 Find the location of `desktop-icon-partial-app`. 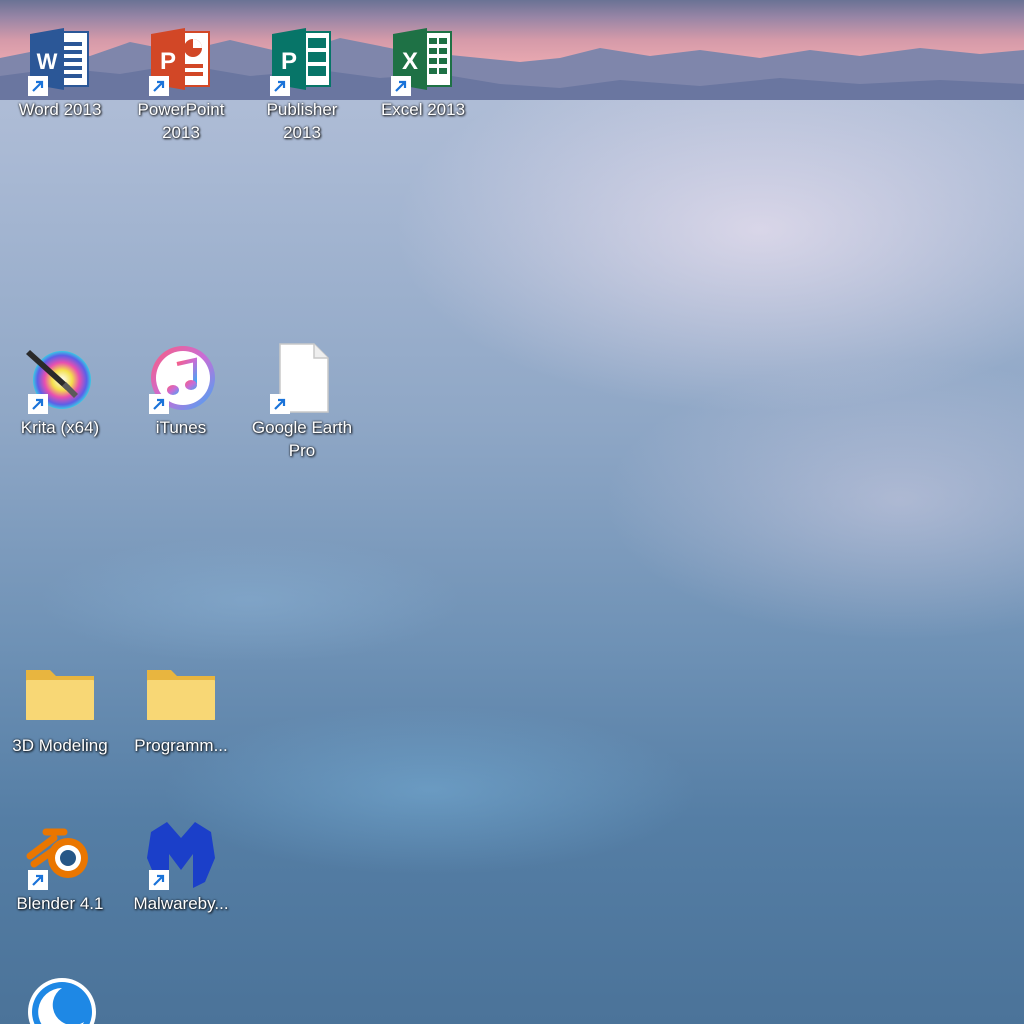

desktop-icon-partial-app is located at coordinates (60, 998).